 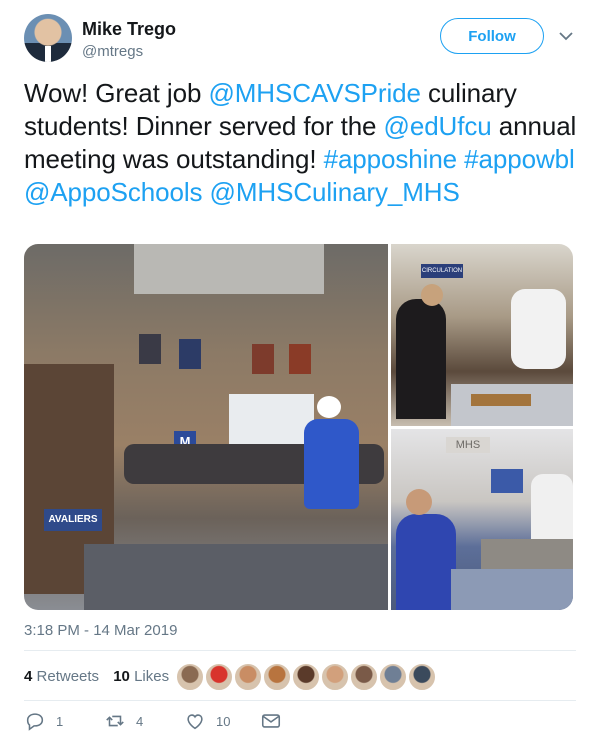 What do you see at coordinates (205, 192) in the screenshot?
I see `tweet-text-segment` at bounding box center [205, 192].